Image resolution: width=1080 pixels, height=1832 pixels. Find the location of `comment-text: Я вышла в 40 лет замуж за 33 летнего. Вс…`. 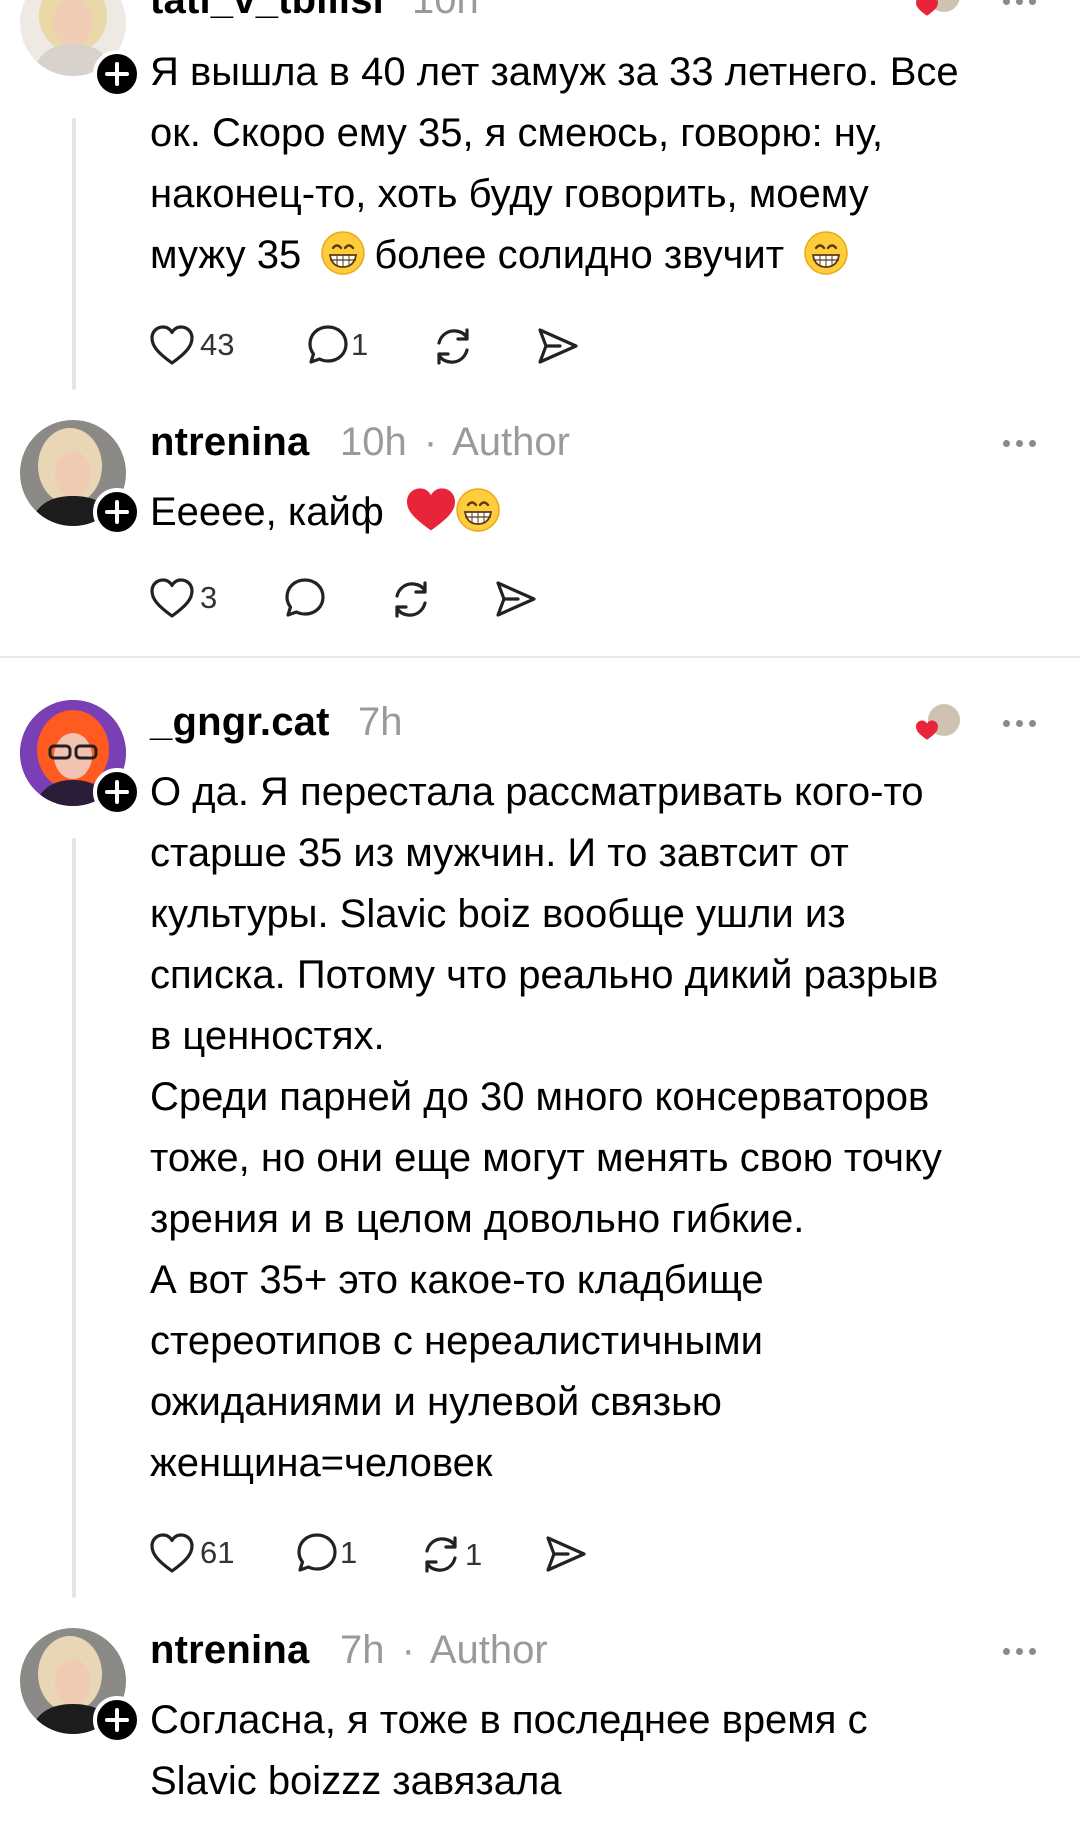

comment-text: Я вышла в 40 лет замуж за 33 летнего. Вс… is located at coordinates (605, 164).